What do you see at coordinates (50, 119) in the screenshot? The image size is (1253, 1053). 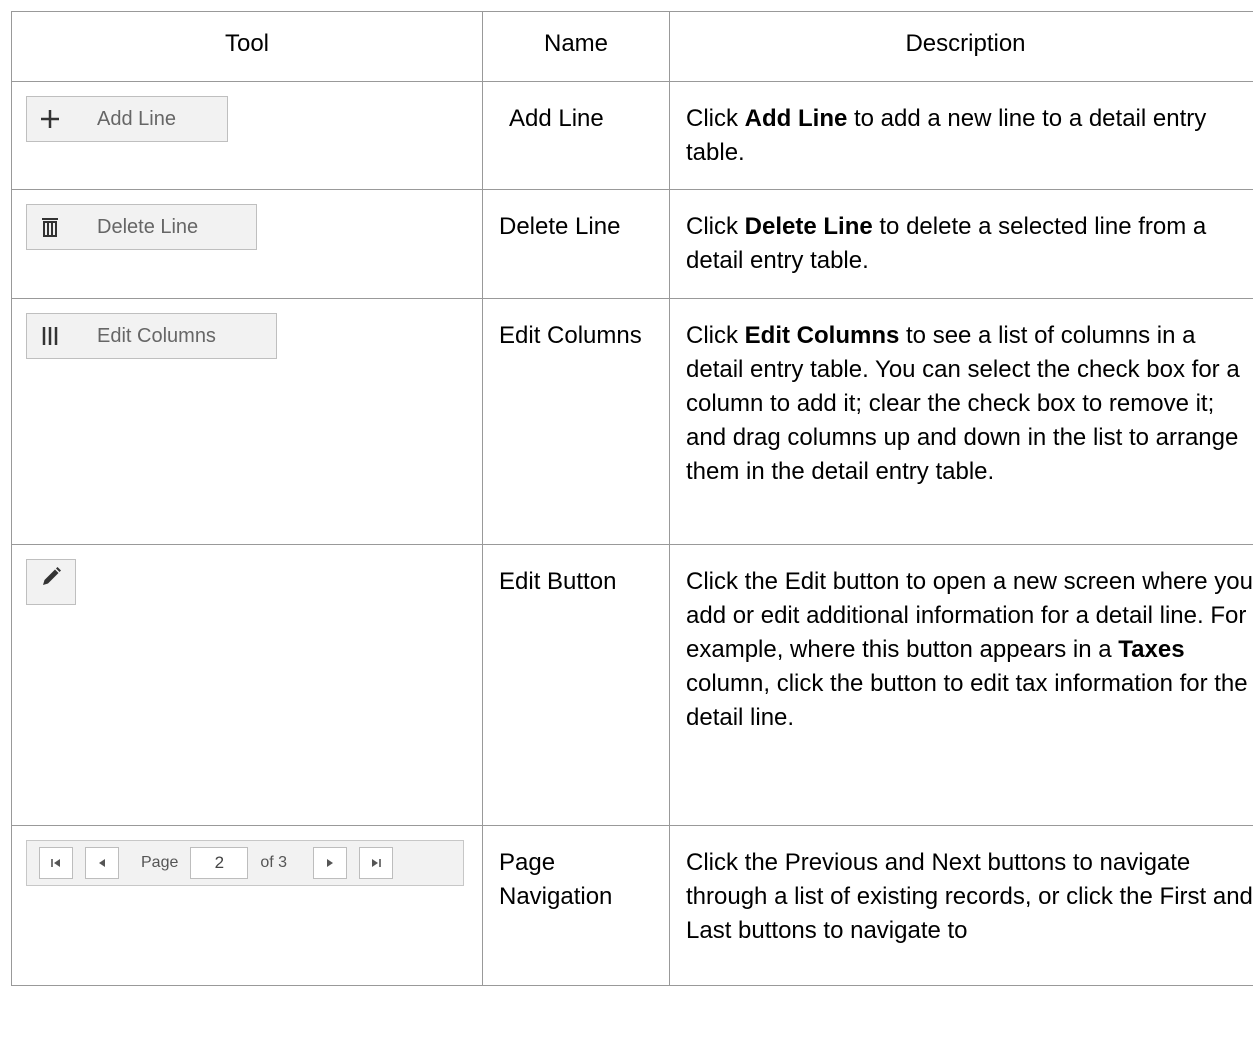 I see `plus-icon` at bounding box center [50, 119].